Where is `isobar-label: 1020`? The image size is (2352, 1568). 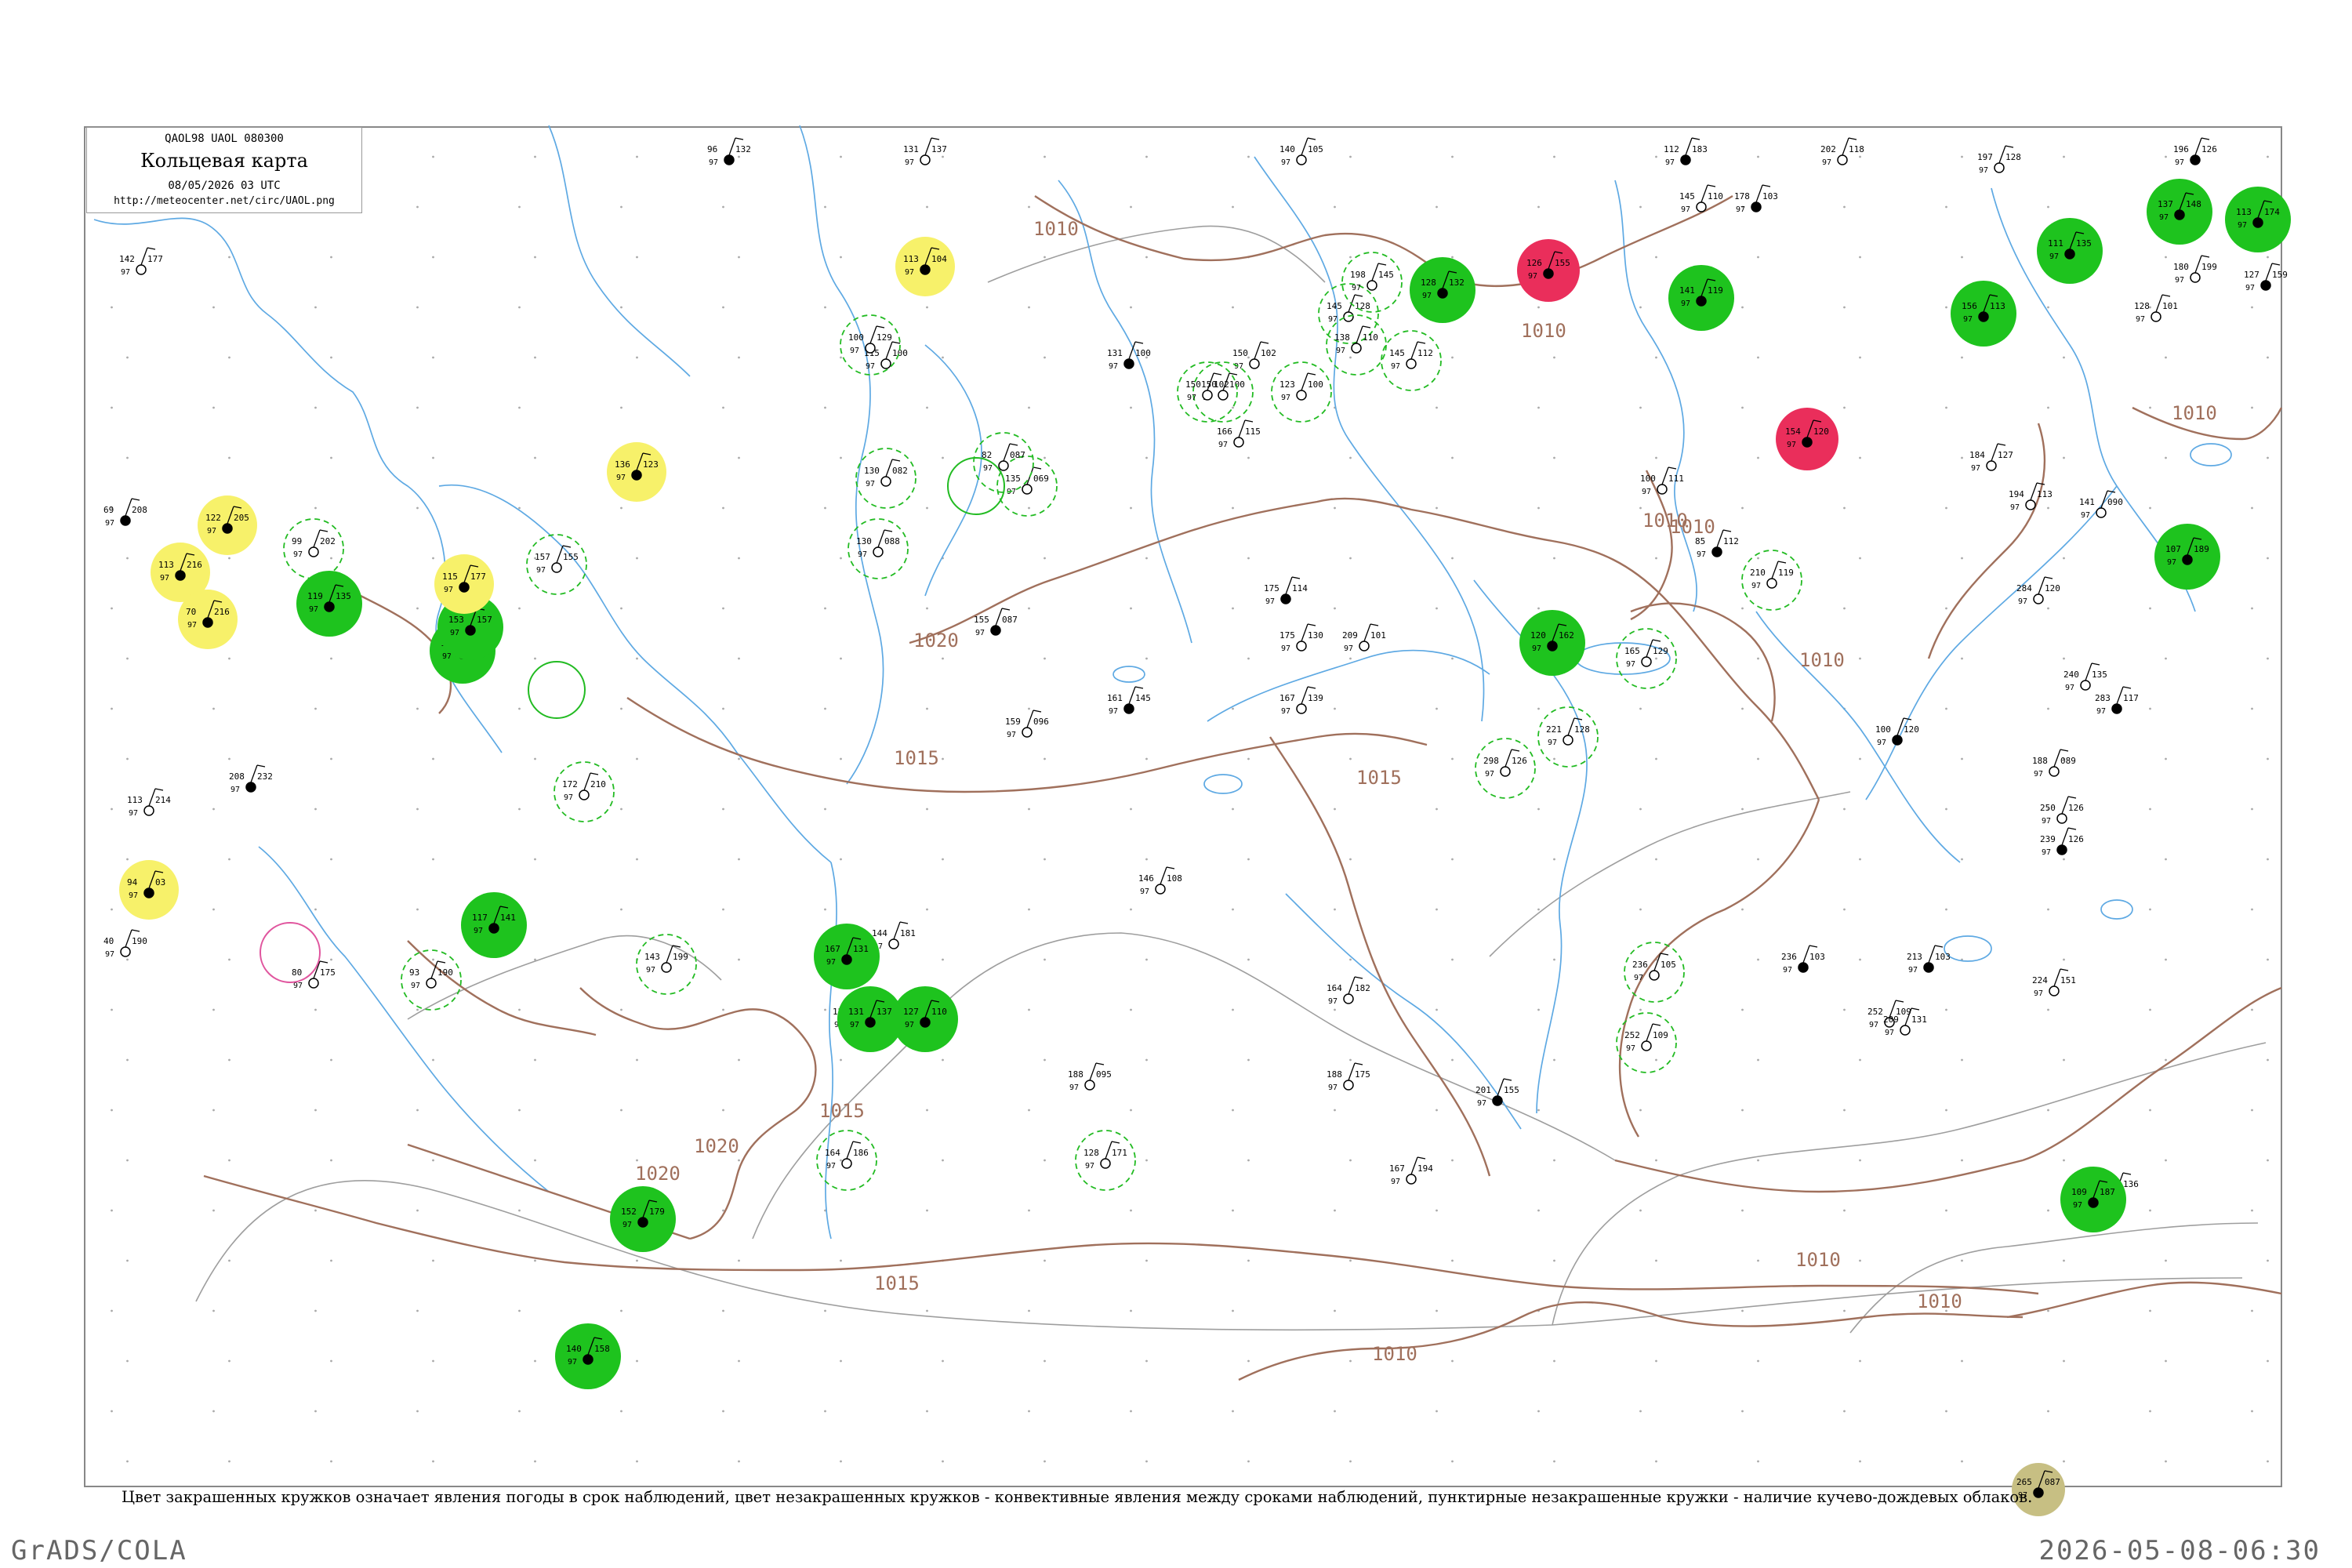
isobar-label: 1020 is located at coordinates (658, 1174).